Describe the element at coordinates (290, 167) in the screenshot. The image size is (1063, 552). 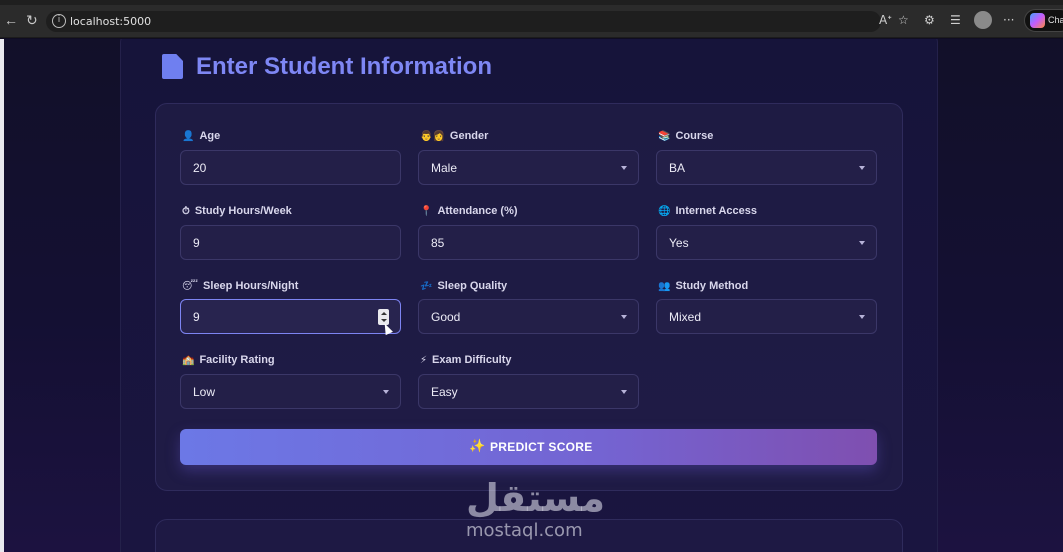
I see `age-input: 20` at that location.